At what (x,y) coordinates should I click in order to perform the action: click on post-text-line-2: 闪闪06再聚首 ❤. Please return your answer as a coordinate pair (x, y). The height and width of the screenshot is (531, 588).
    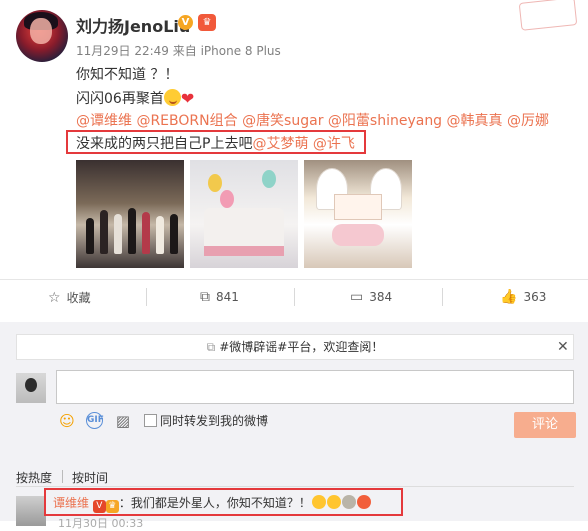
    Looking at the image, I should click on (135, 98).